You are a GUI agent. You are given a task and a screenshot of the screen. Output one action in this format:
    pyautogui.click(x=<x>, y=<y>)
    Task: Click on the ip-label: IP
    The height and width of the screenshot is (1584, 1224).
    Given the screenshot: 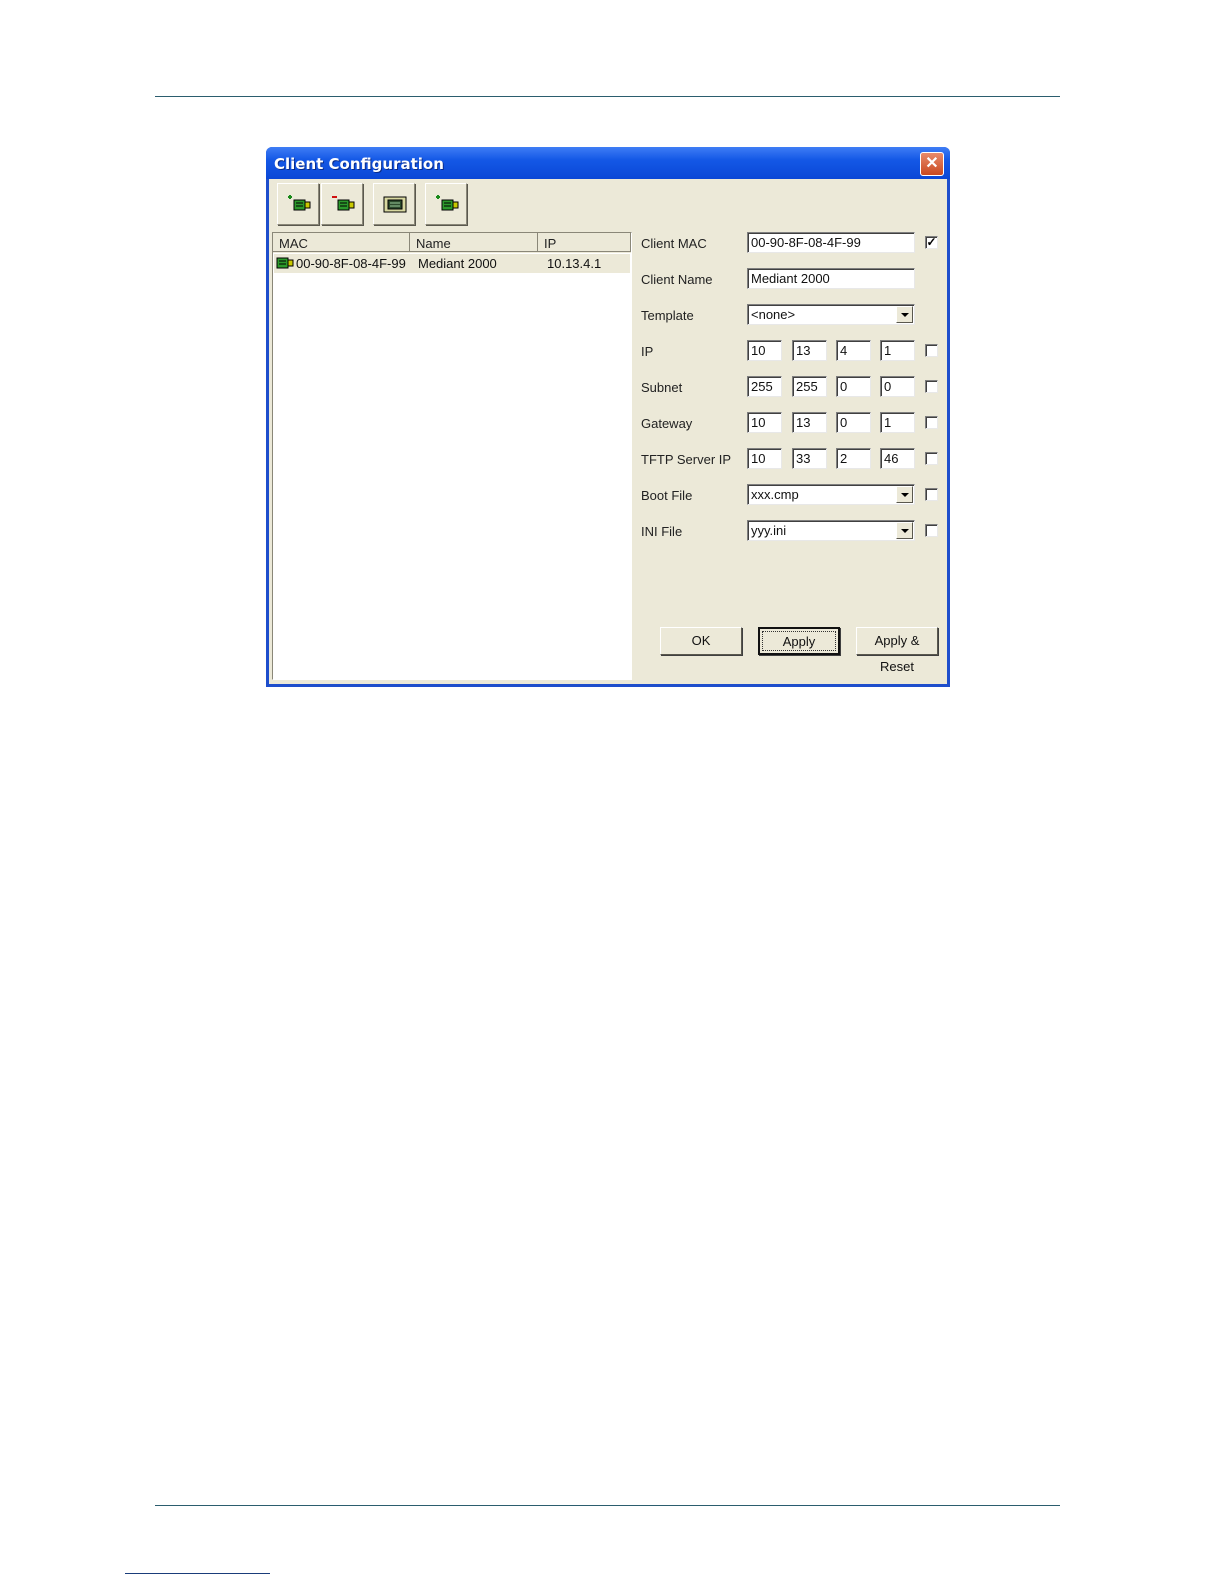 What is the action you would take?
    pyautogui.click(x=647, y=351)
    